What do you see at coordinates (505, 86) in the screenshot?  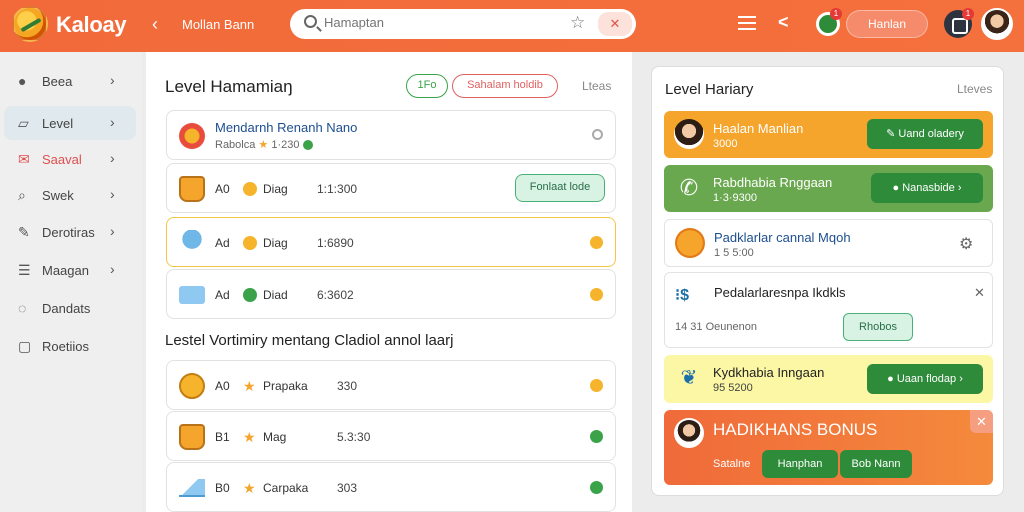 I see `filter-pill-red: Sahalam holdib` at bounding box center [505, 86].